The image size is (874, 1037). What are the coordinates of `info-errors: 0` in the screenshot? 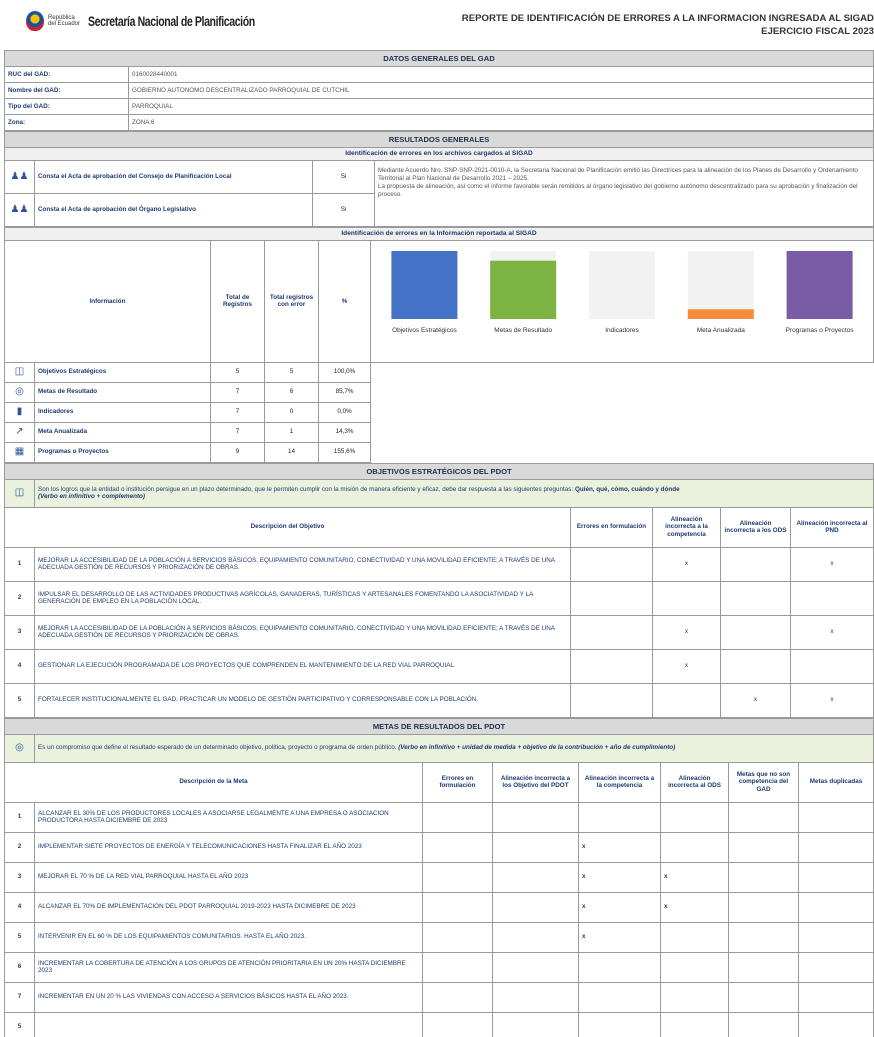 It's located at (291, 412).